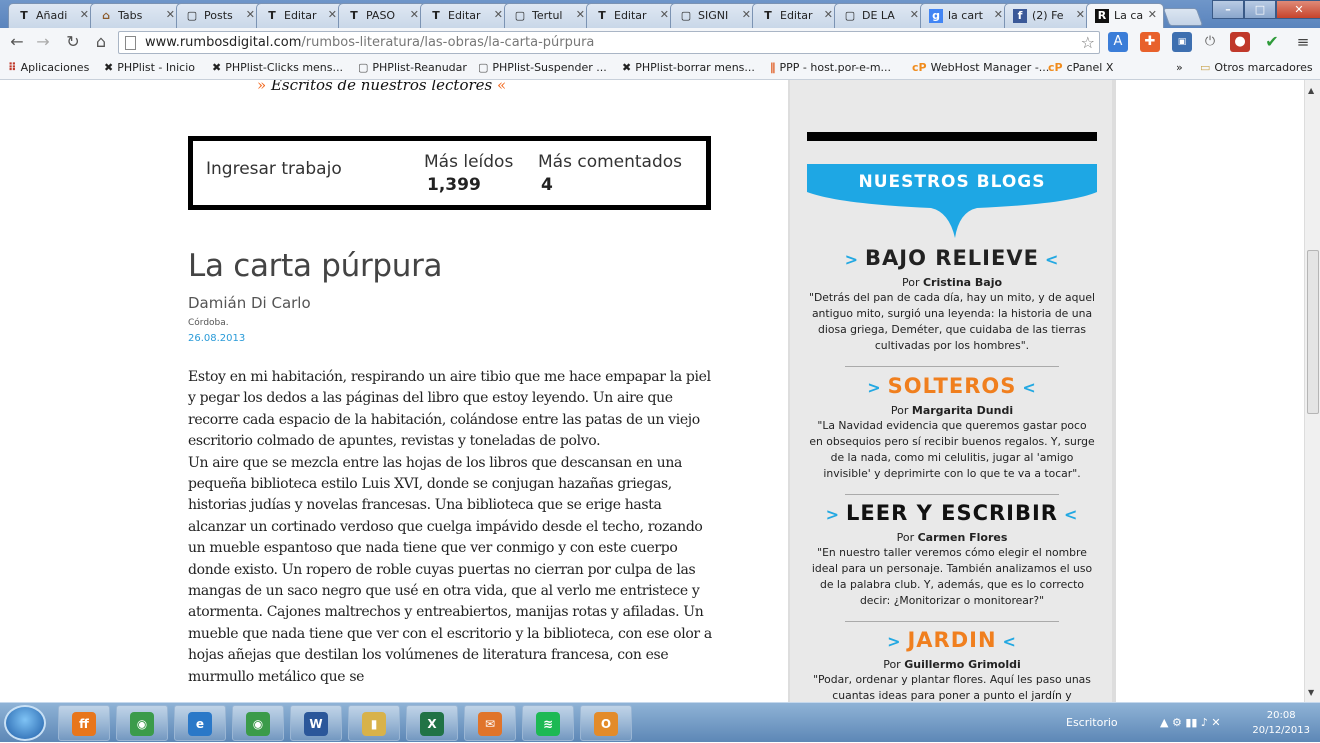  What do you see at coordinates (1228, 9) in the screenshot?
I see `minimize-button: –` at bounding box center [1228, 9].